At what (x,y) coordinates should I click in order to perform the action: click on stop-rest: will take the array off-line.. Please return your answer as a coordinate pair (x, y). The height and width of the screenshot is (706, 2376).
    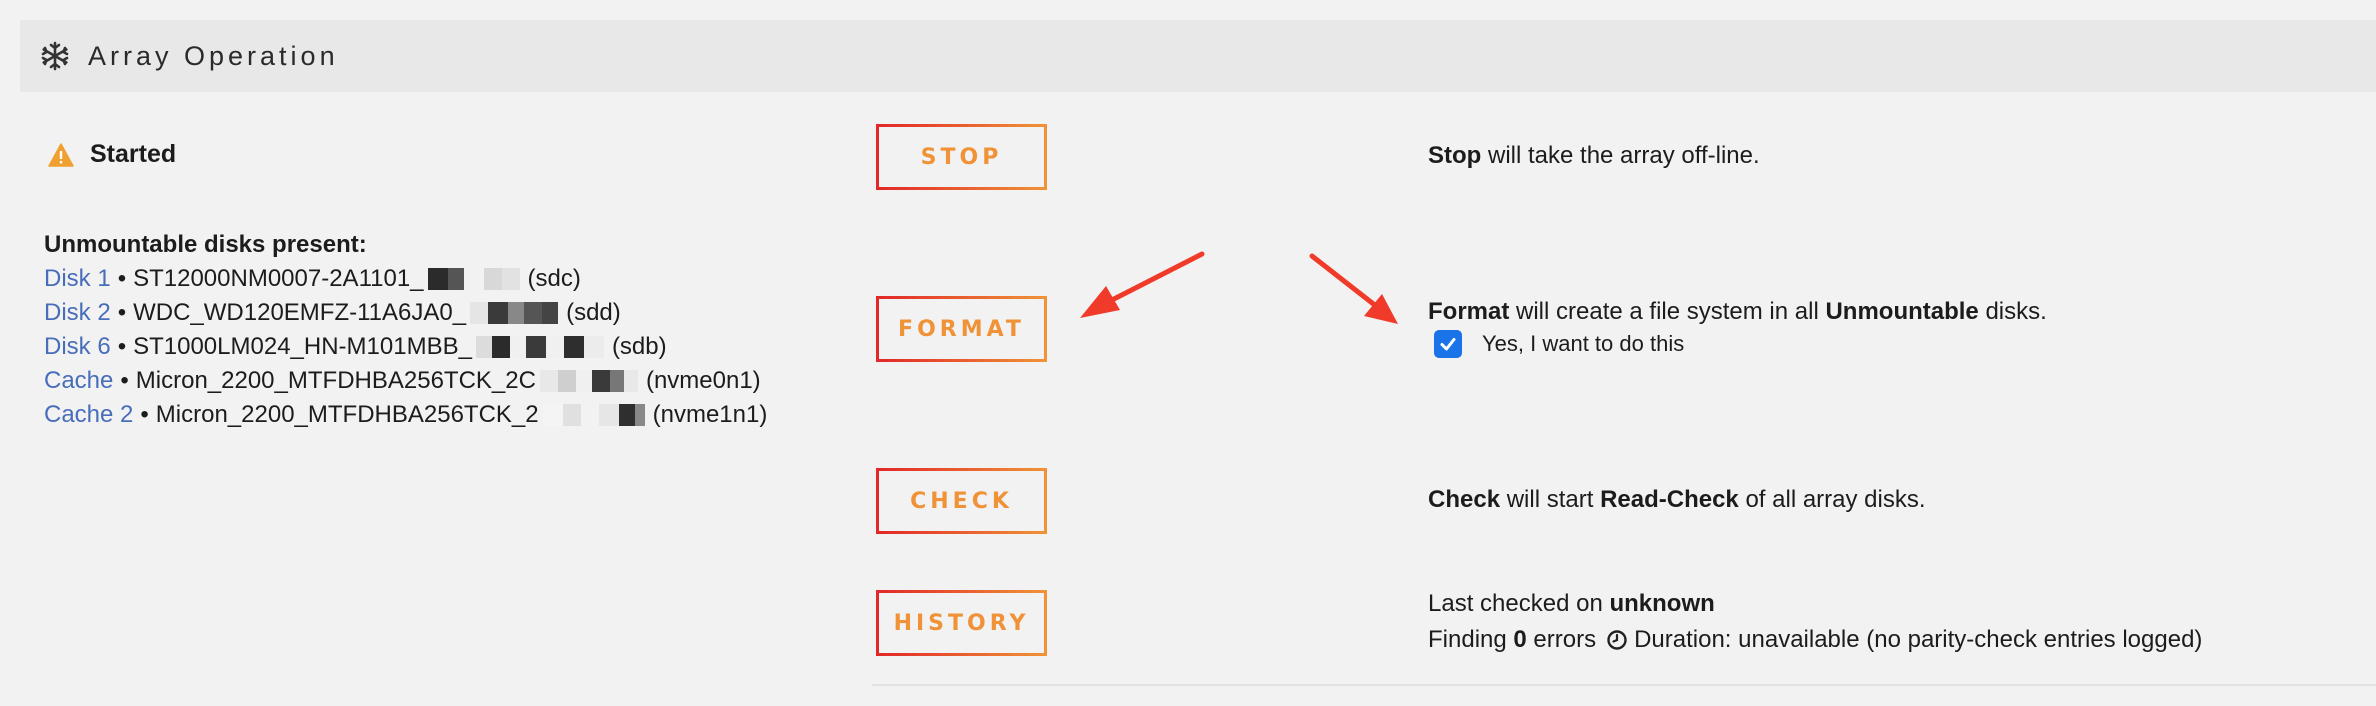
    Looking at the image, I should click on (1620, 155).